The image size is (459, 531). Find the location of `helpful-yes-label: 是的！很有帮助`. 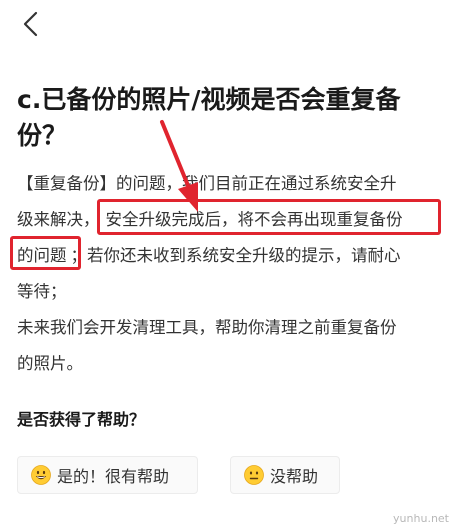

helpful-yes-label: 是的！很有帮助 is located at coordinates (113, 476).